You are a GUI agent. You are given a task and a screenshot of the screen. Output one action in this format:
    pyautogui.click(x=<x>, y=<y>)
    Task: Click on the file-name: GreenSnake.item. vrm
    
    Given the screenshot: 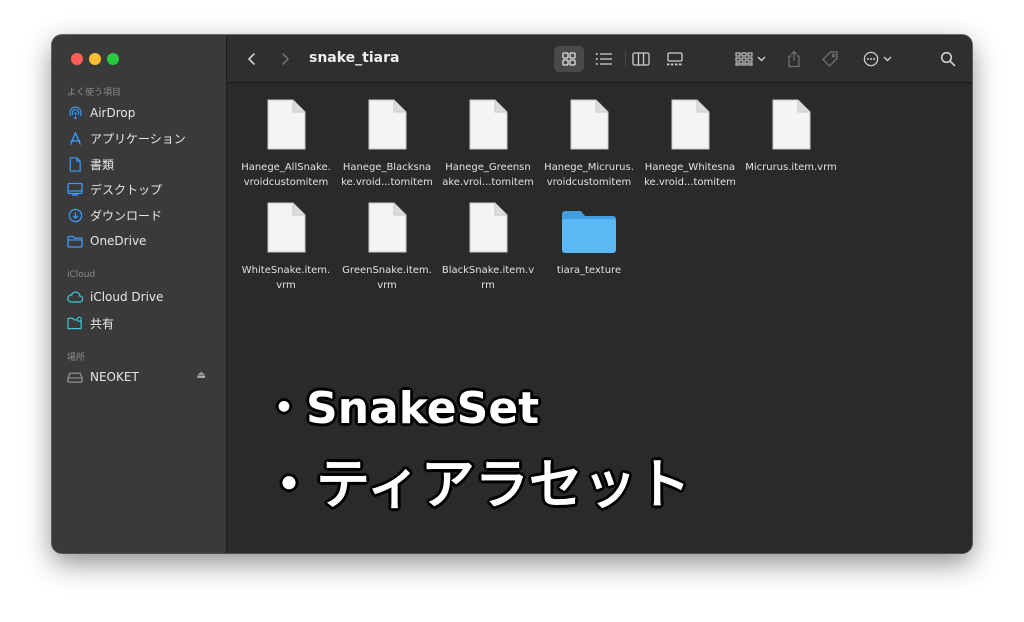 What is the action you would take?
    pyautogui.click(x=387, y=278)
    